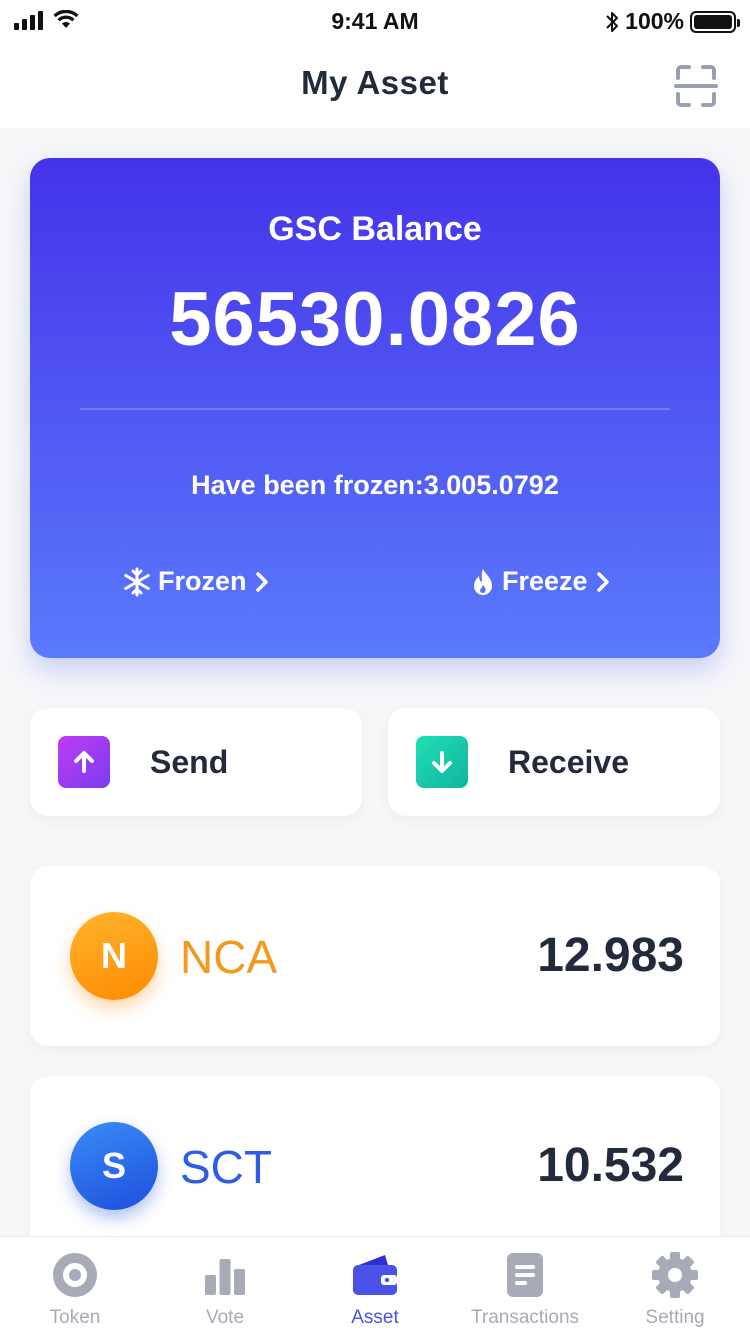 The image size is (750, 1334). Describe the element at coordinates (610, 955) in the screenshot. I see `token-value: 12.983` at that location.